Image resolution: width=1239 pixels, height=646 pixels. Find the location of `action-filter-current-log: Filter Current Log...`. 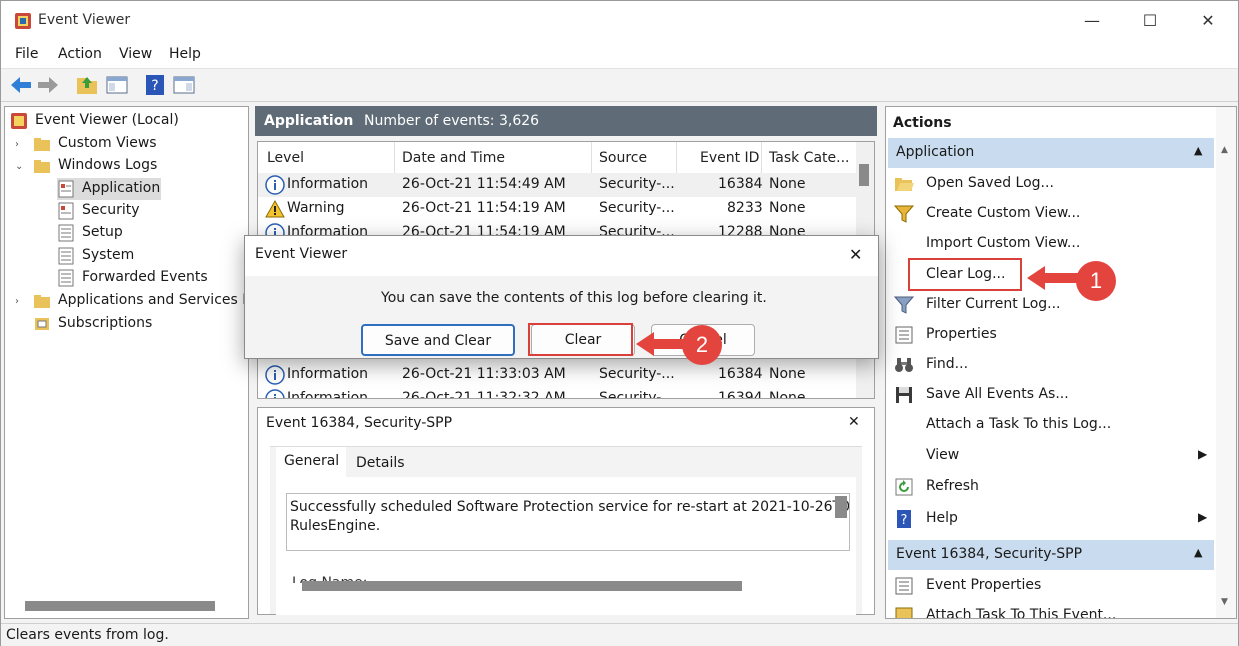

action-filter-current-log: Filter Current Log... is located at coordinates (1052, 305).